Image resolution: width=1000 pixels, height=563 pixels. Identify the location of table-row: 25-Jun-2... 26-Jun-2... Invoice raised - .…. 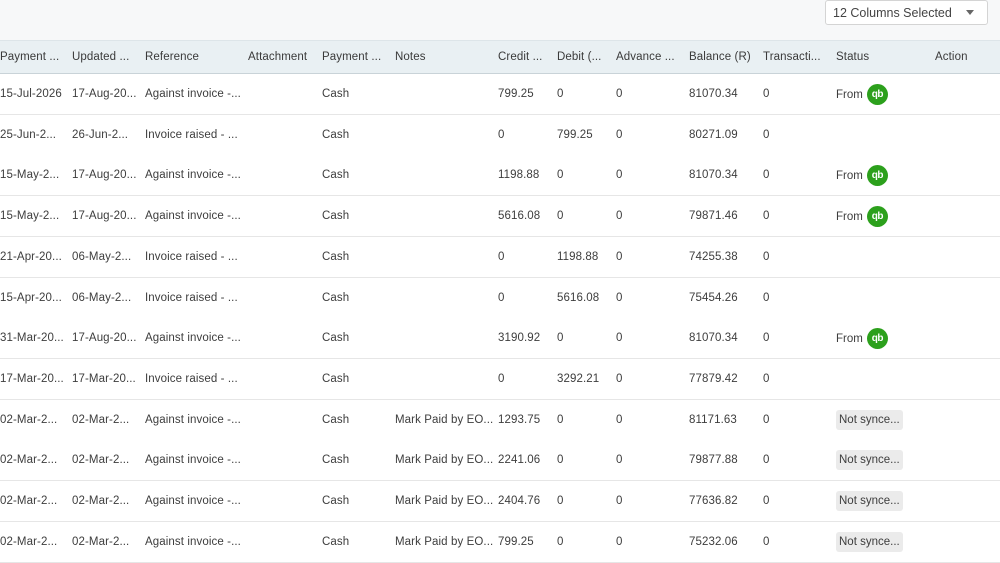
(500, 135).